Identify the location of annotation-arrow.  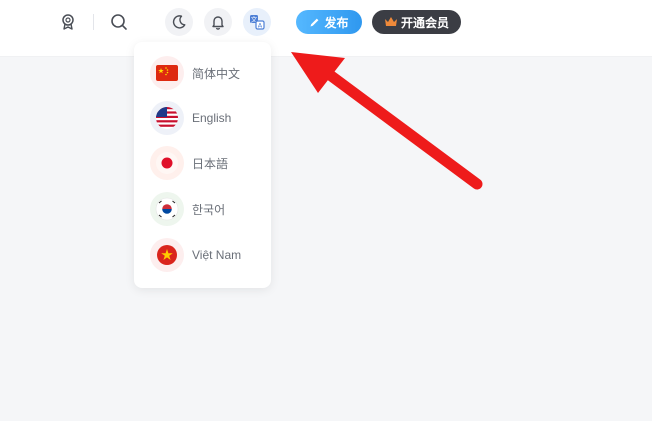
(387, 121).